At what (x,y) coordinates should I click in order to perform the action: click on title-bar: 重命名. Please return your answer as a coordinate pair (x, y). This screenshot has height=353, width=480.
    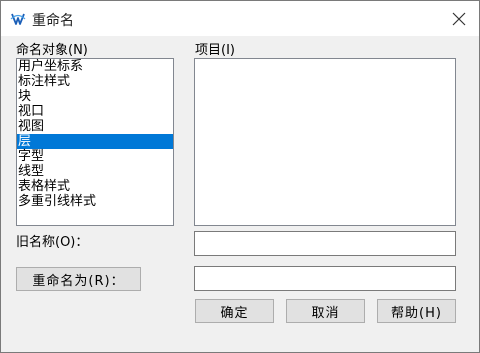
    Looking at the image, I should click on (240, 18).